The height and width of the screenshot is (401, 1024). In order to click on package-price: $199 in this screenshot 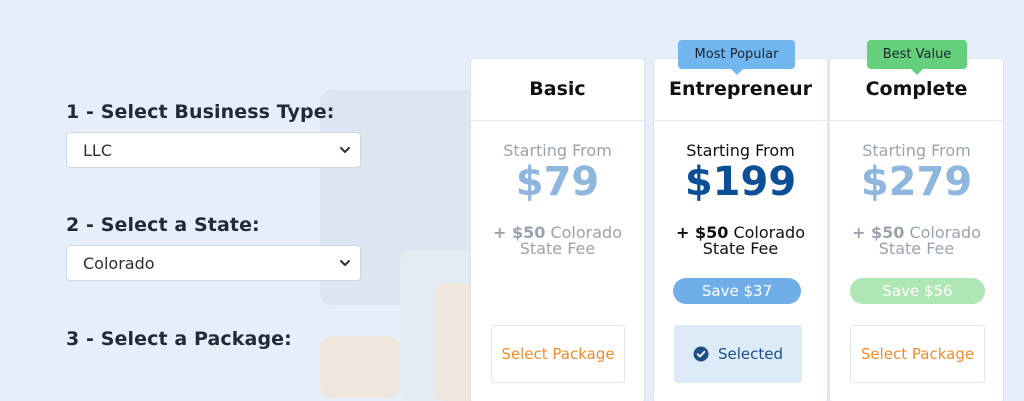, I will do `click(740, 182)`.